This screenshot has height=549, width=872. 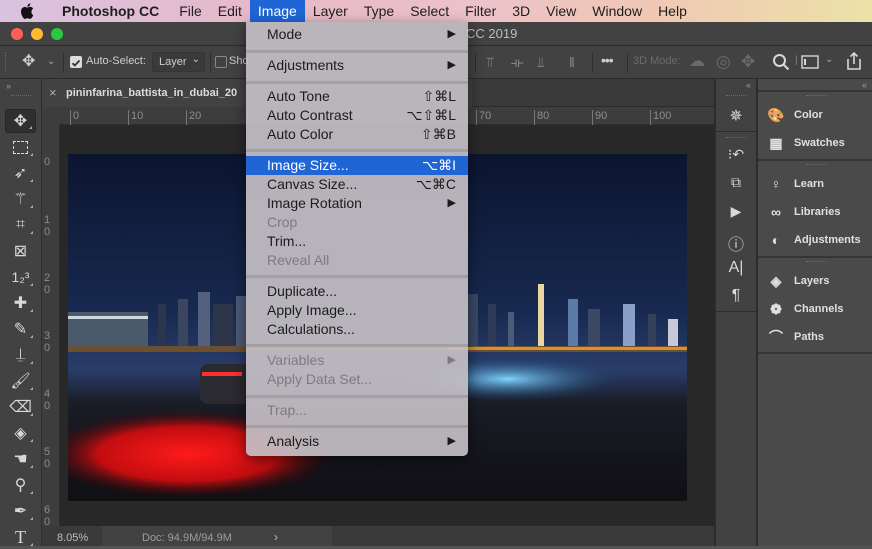 What do you see at coordinates (480, 11) in the screenshot?
I see `menu-filter: Filter` at bounding box center [480, 11].